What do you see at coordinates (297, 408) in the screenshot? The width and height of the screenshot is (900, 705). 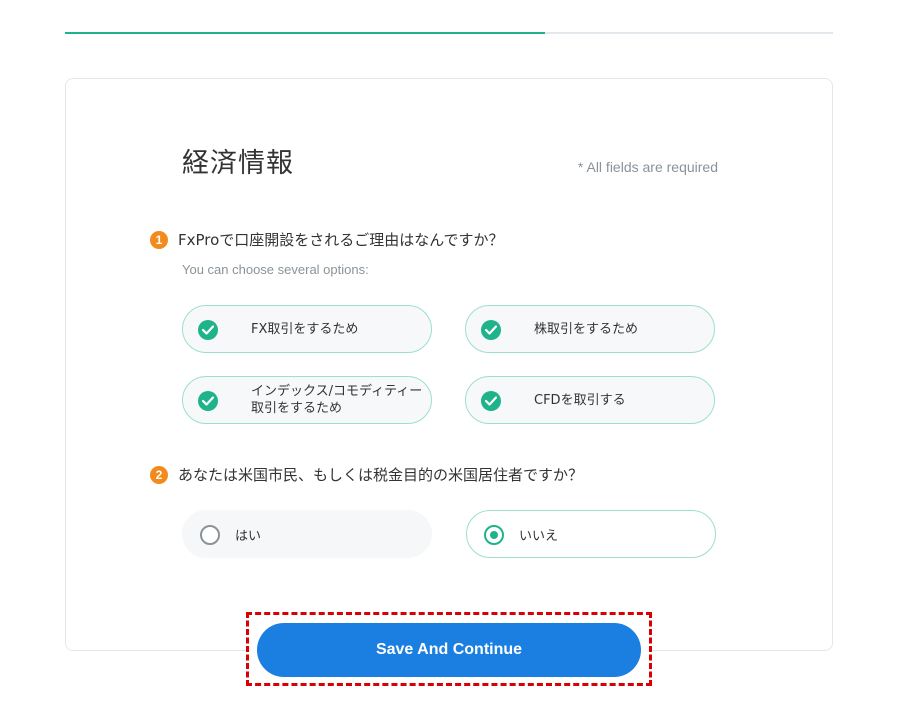 I see `option-label-line-2: 取引をするため` at bounding box center [297, 408].